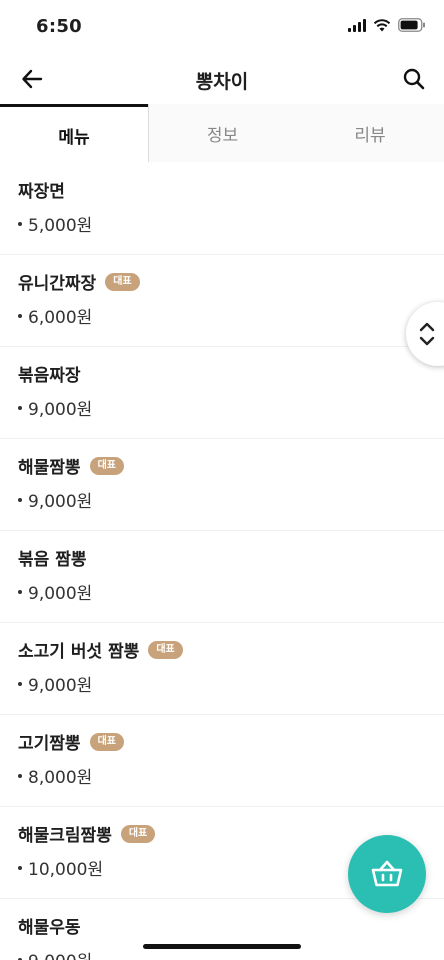 Image resolution: width=444 pixels, height=960 pixels. What do you see at coordinates (222, 761) in the screenshot?
I see `menu-item: 고기짬뽕 대표 8,000원` at bounding box center [222, 761].